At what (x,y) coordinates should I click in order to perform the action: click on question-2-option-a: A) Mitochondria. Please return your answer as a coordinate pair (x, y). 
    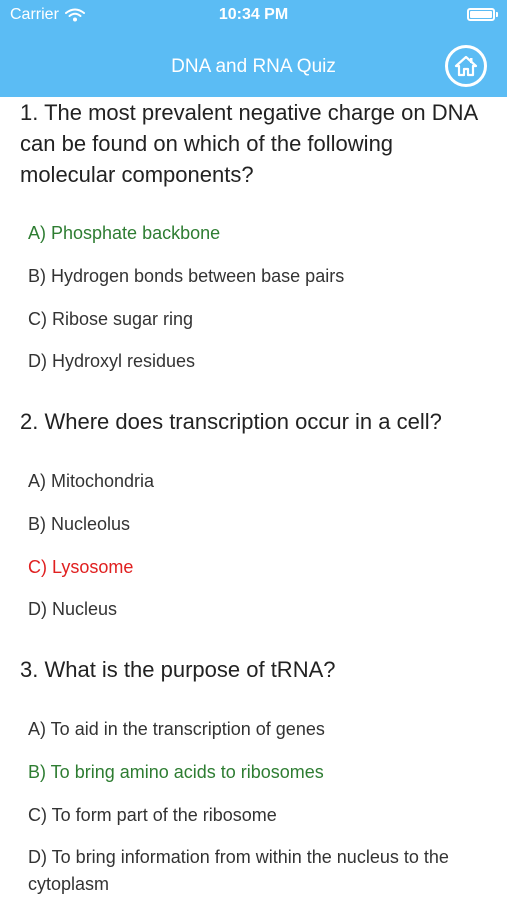
    Looking at the image, I should click on (258, 481).